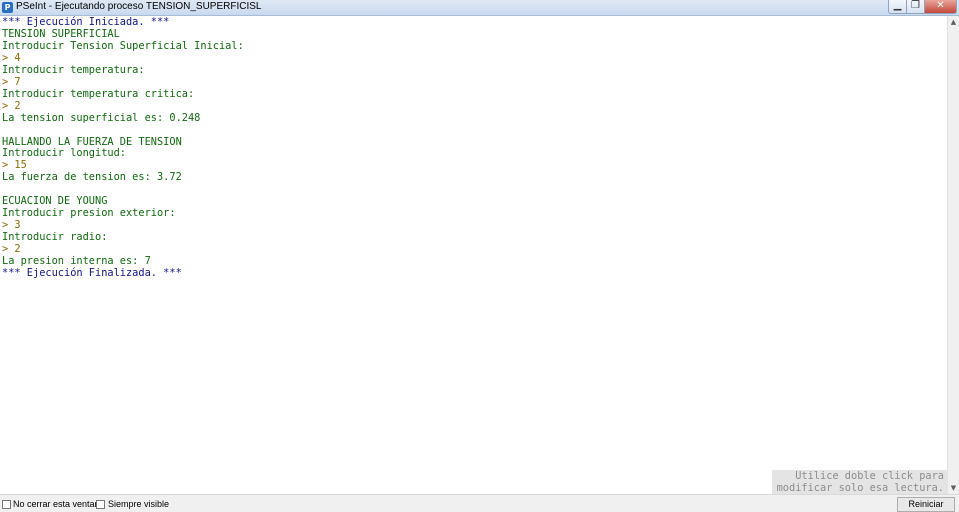 The image size is (959, 512). I want to click on scroll-down-arrow-icon: ▼, so click(953, 488).